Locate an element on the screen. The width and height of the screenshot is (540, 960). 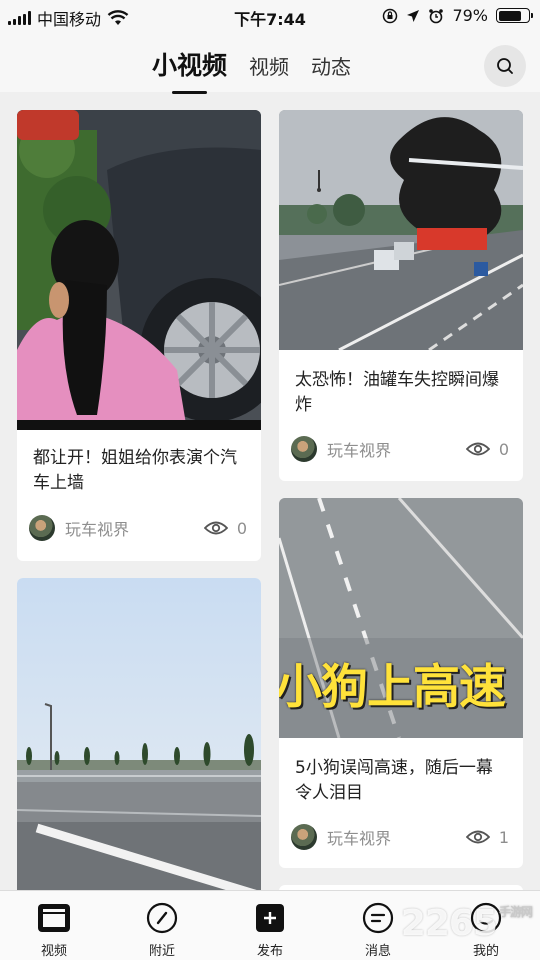
plus-icon is located at coordinates (270, 918).